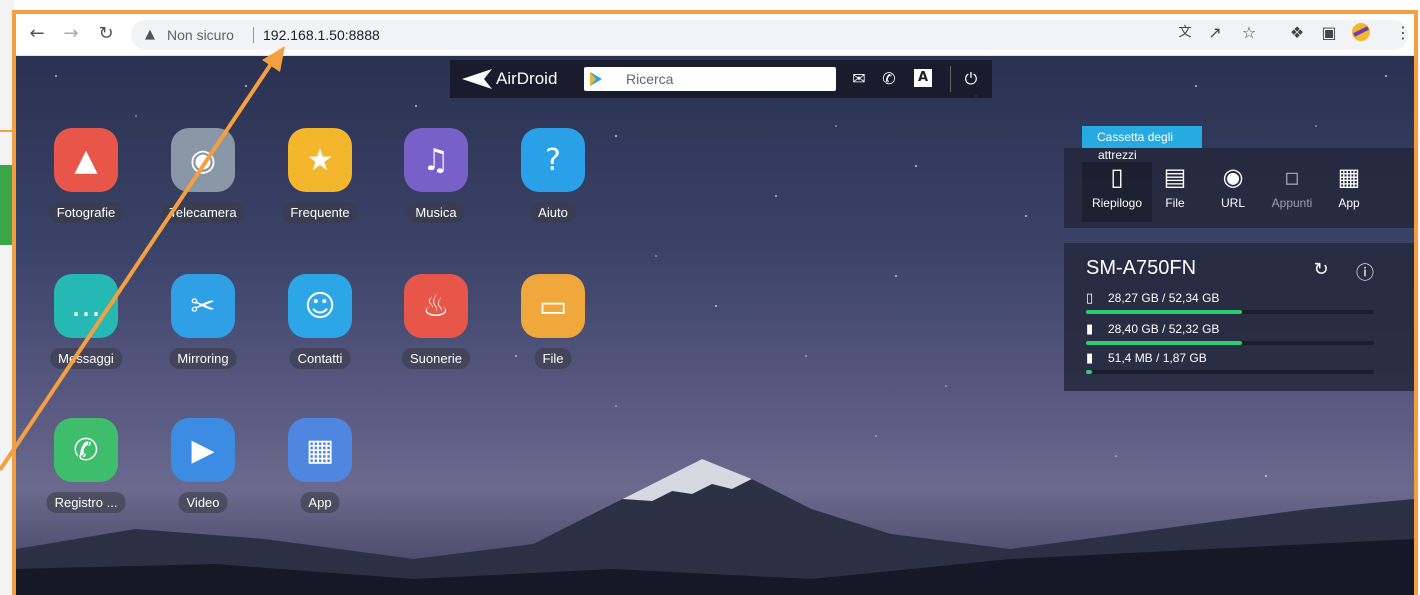 The width and height of the screenshot is (1420, 595). I want to click on warning-icon: ▲, so click(150, 34).